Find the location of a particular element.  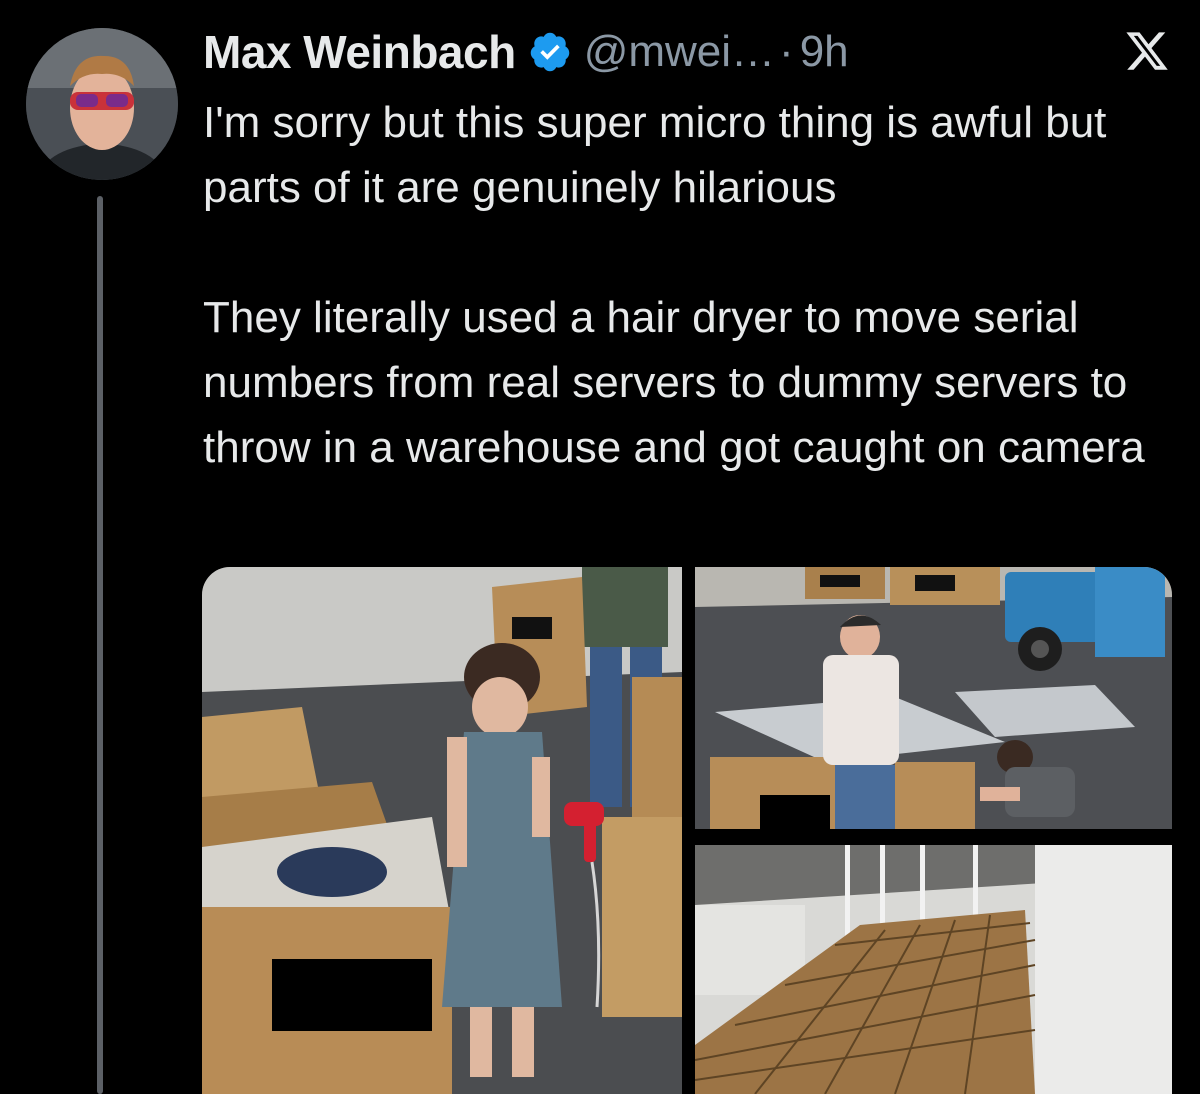

tweet-header: Max Weinbach @mwei… · 9h is located at coordinates (691, 52).